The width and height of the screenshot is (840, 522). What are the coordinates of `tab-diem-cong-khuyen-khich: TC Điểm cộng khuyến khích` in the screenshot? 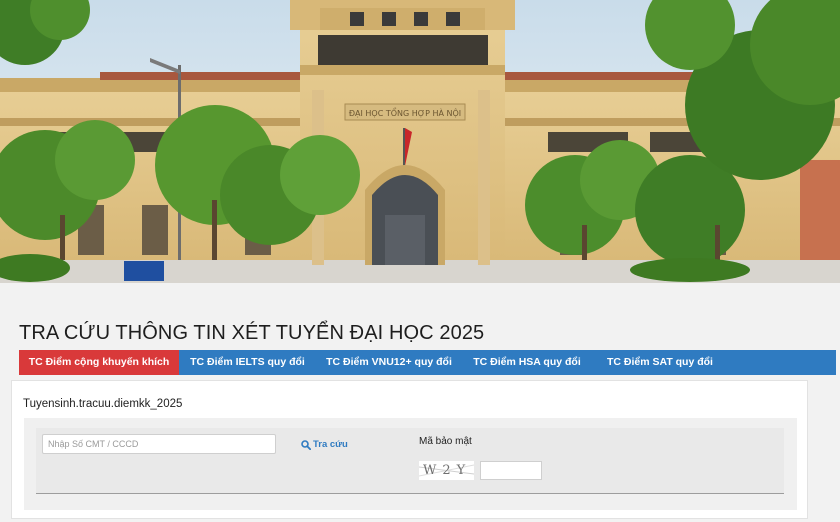 It's located at (99, 362).